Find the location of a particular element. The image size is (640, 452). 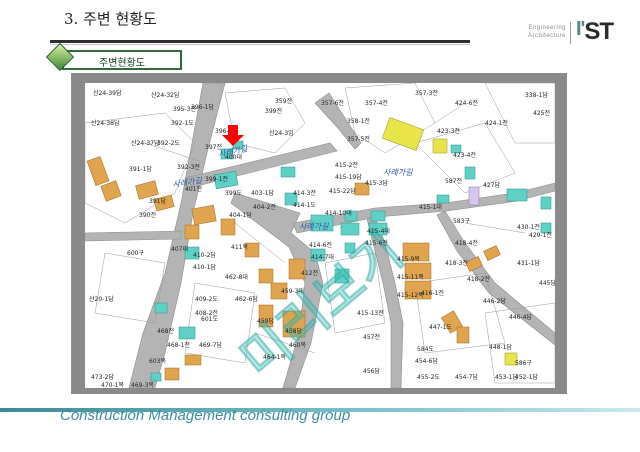

parcel-label: 399-1전 is located at coordinates (216, 179).